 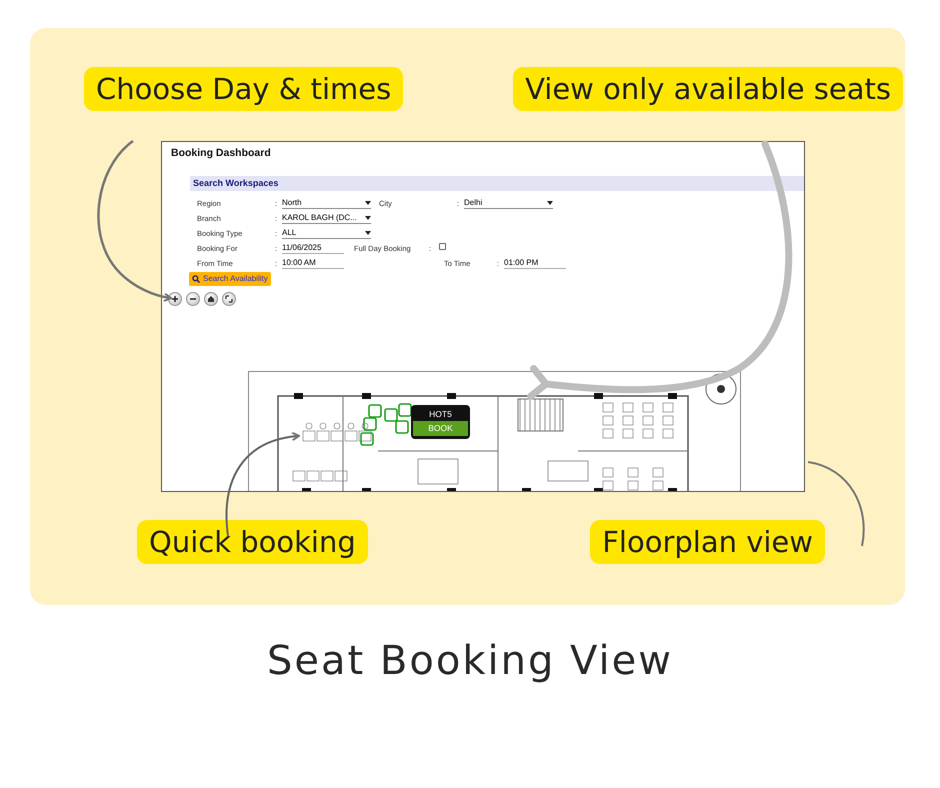 I want to click on select-field: ALL, so click(x=326, y=234).